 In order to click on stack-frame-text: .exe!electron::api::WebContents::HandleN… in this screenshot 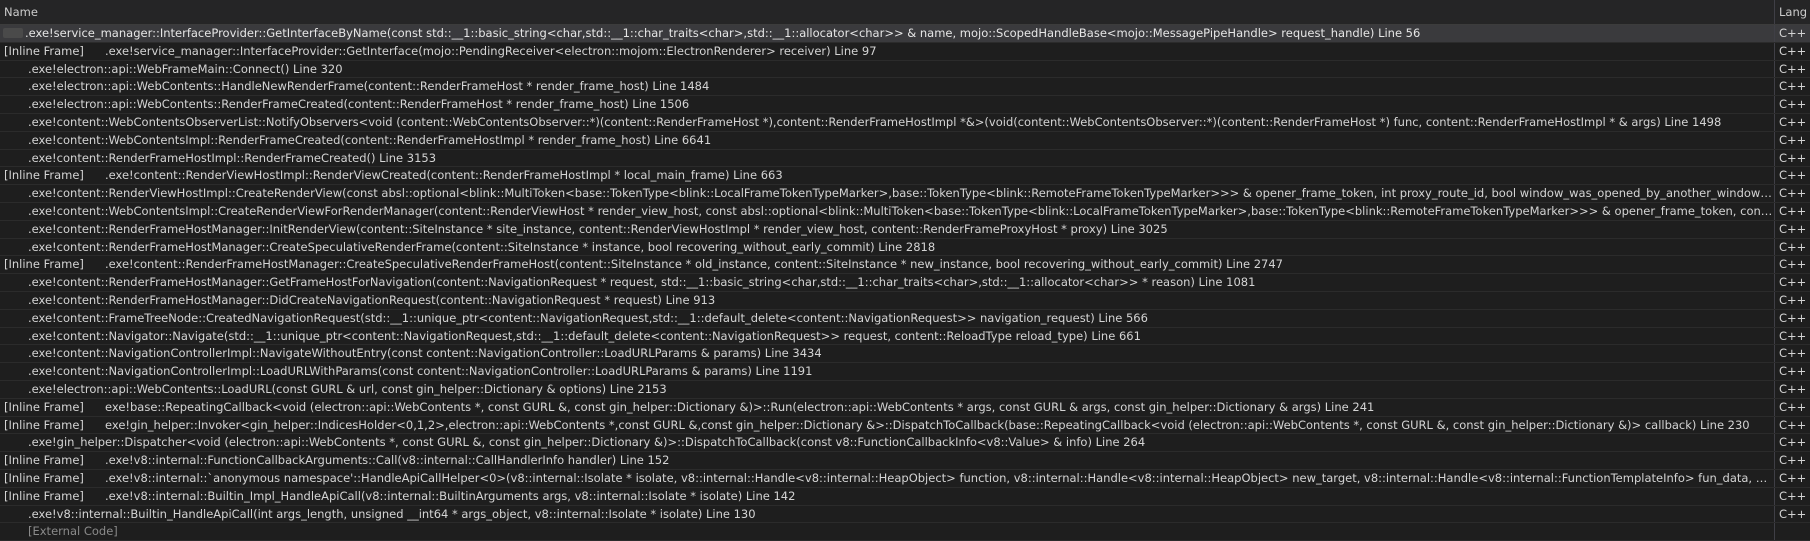, I will do `click(369, 86)`.